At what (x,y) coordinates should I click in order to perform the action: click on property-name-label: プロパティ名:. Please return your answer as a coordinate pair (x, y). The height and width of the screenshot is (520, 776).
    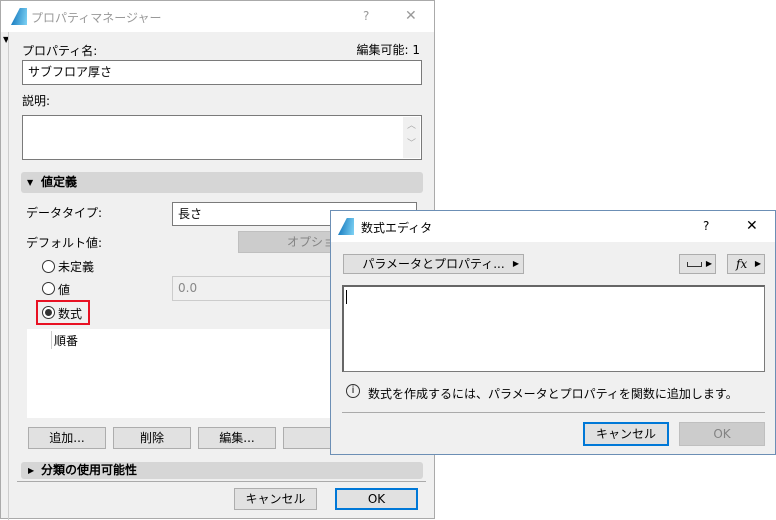
    Looking at the image, I should click on (60, 51).